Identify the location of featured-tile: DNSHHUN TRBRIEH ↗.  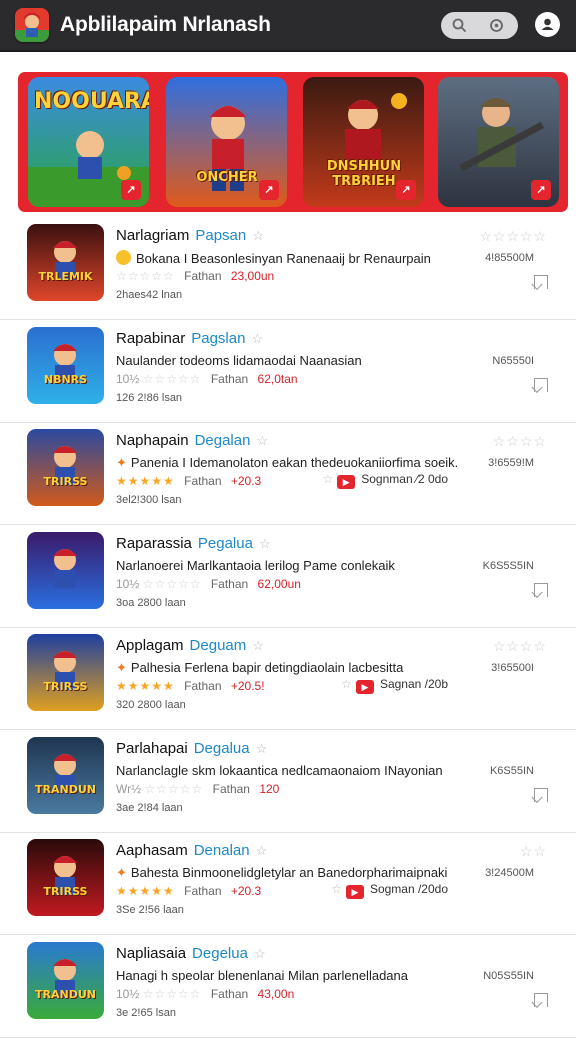
(363, 142).